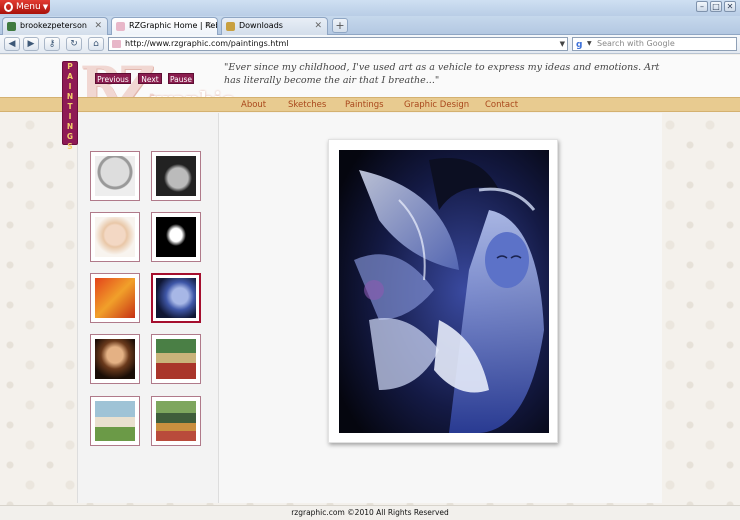  What do you see at coordinates (702, 6) in the screenshot?
I see `minimize-icon: –` at bounding box center [702, 6].